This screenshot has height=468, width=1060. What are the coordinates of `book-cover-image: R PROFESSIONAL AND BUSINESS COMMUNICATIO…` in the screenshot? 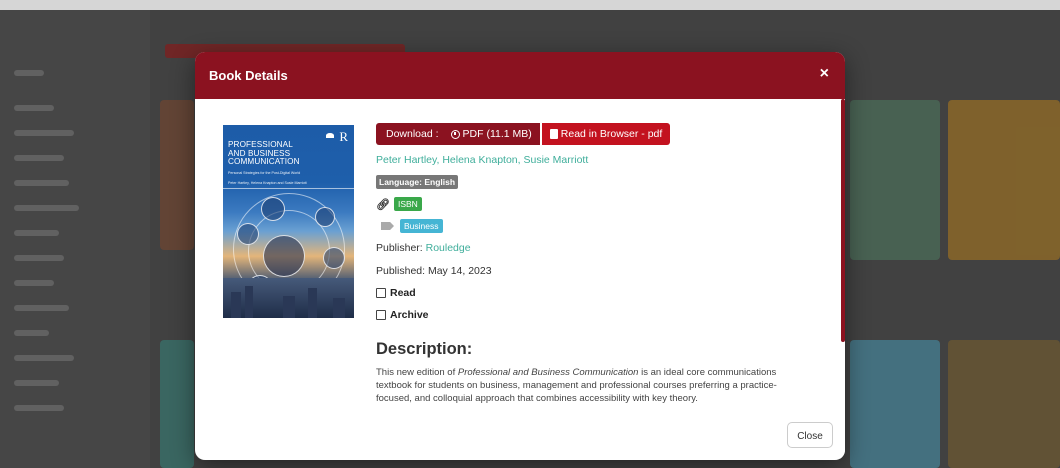 It's located at (288, 221).